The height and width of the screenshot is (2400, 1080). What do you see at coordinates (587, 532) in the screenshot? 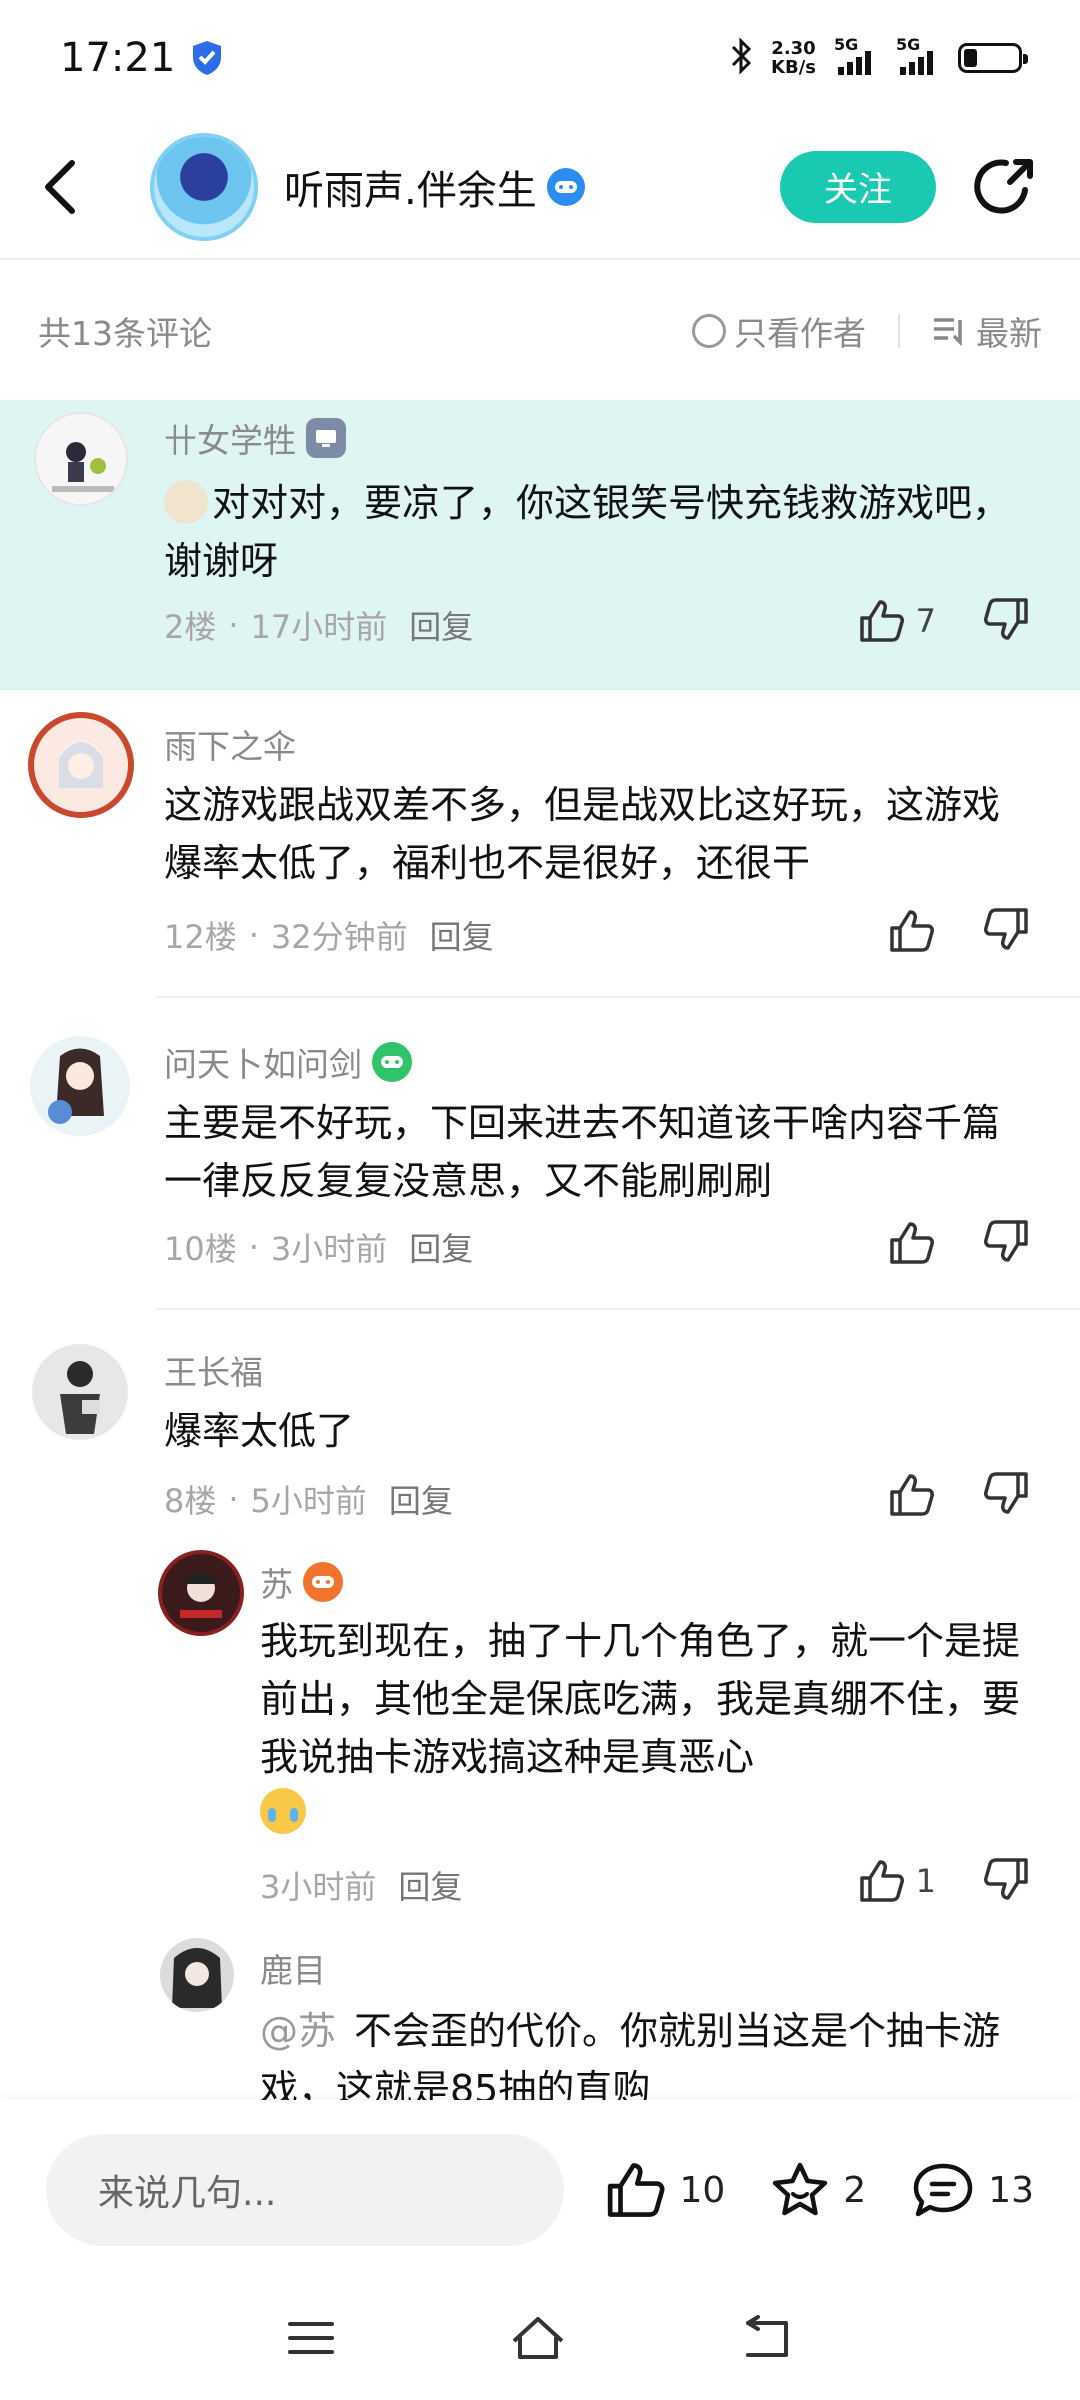
I see `comment-body: 对对对，要凉了，你这银笑号快充钱救游戏吧，谢谢呀` at bounding box center [587, 532].